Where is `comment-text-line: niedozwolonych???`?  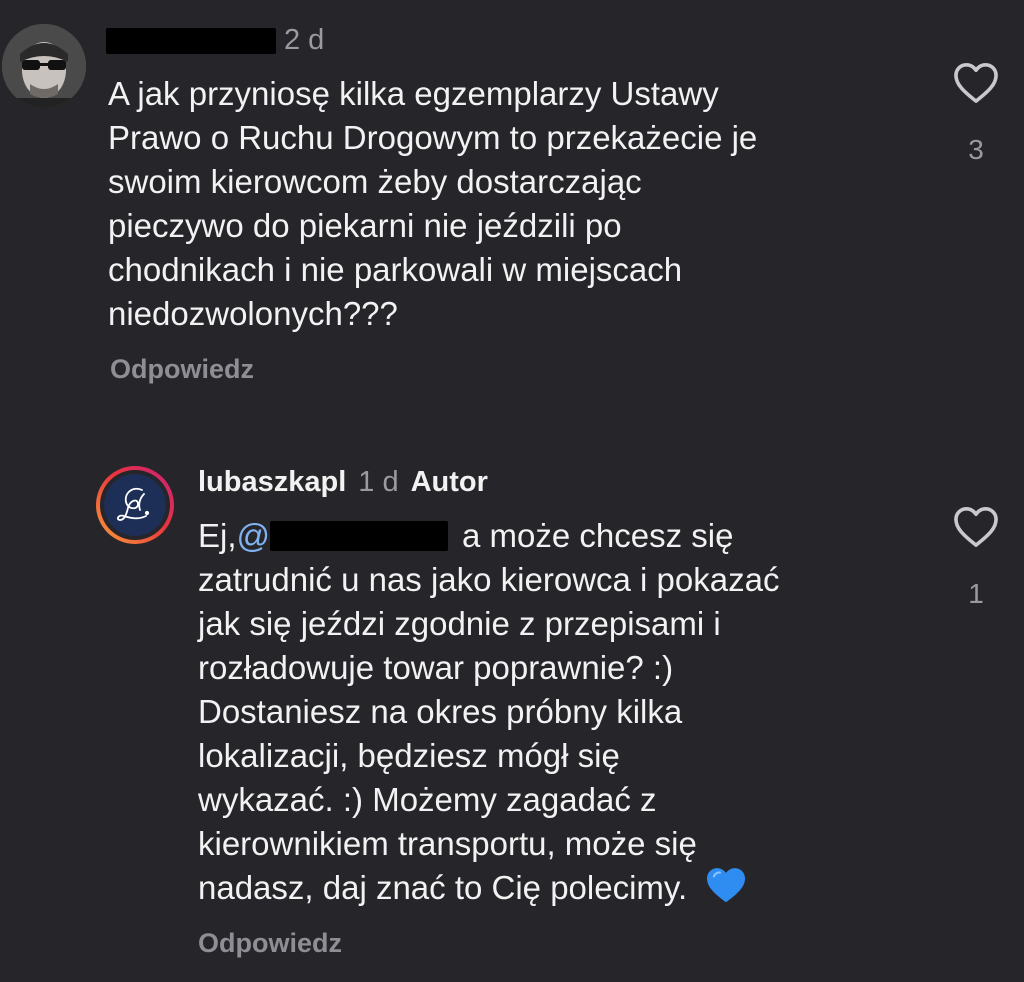 comment-text-line: niedozwolonych??? is located at coordinates (253, 313).